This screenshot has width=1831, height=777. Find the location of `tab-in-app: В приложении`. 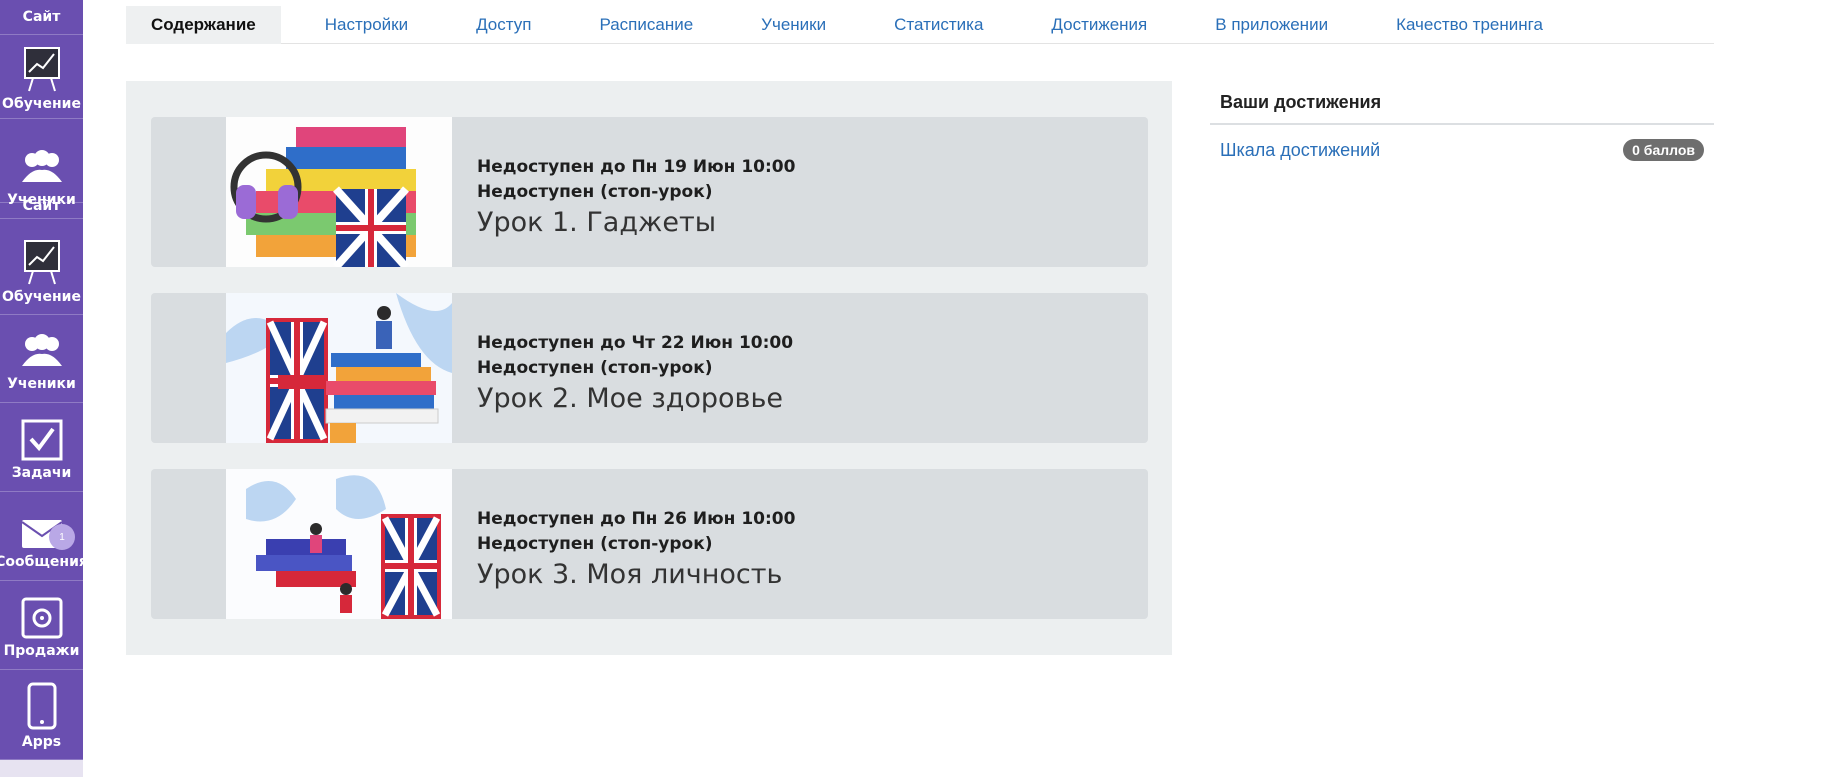

tab-in-app: В приложении is located at coordinates (1271, 25).